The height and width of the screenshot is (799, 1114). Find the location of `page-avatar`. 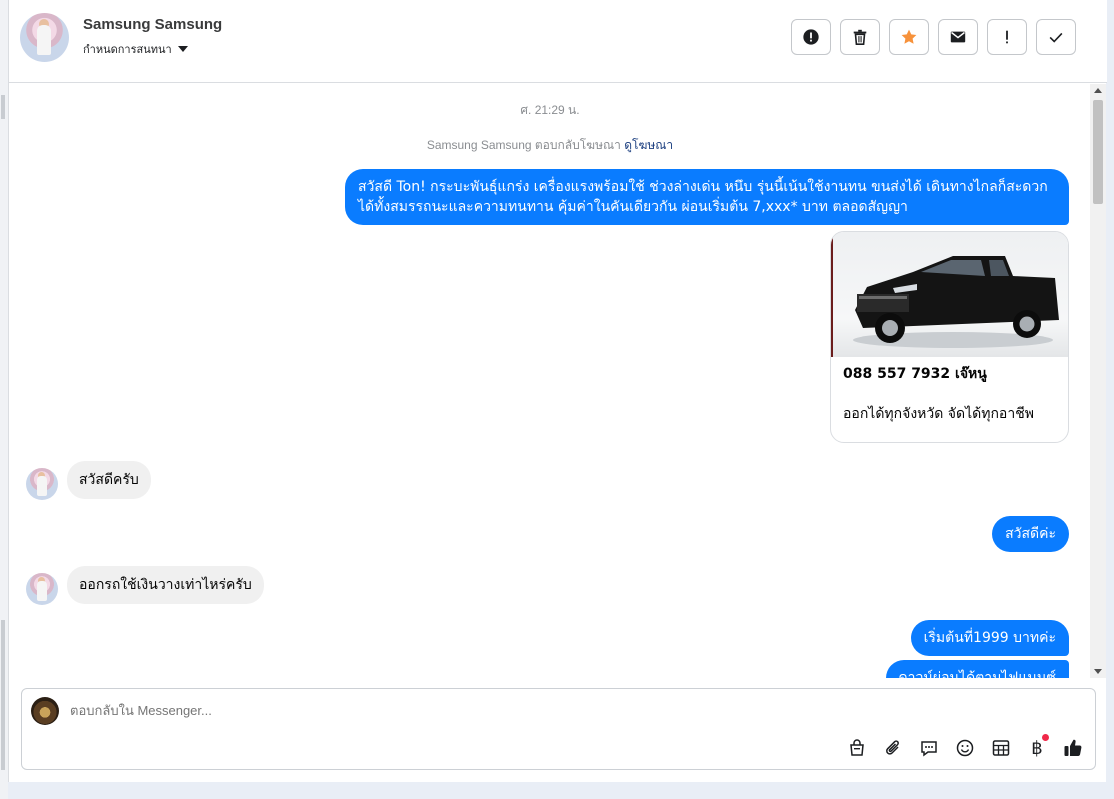

page-avatar is located at coordinates (45, 711).